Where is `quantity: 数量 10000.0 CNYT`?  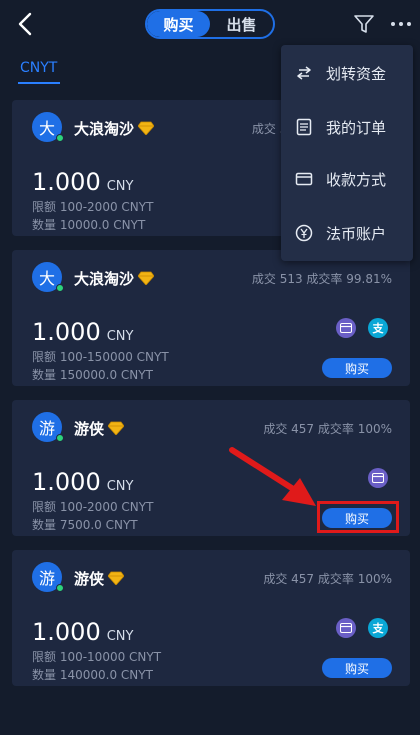
quantity: 数量 10000.0 CNYT is located at coordinates (89, 225).